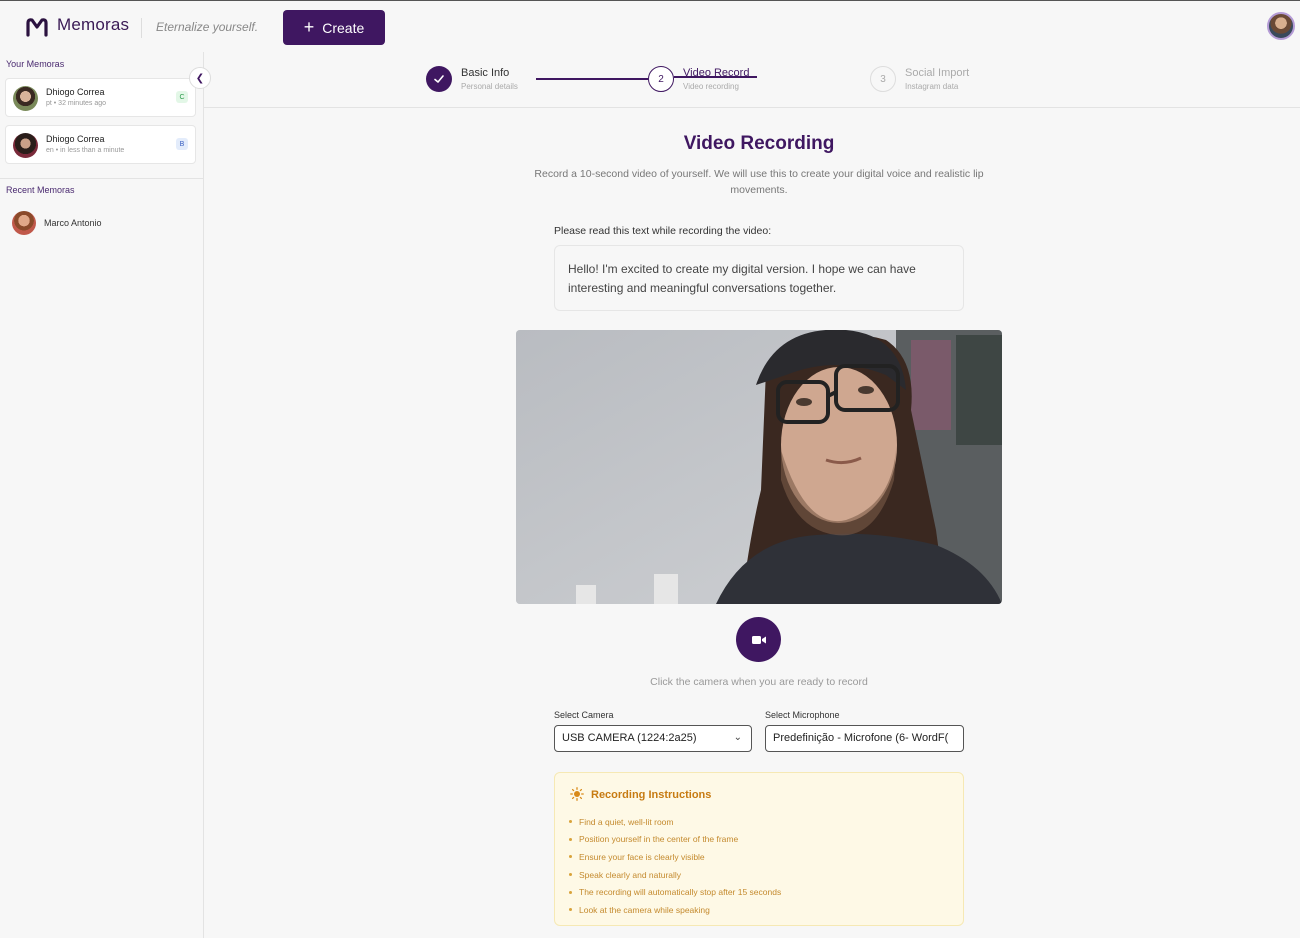 This screenshot has height=938, width=1300. Describe the element at coordinates (40, 190) in the screenshot. I see `recent-memoras-title: Recent Memoras` at that location.